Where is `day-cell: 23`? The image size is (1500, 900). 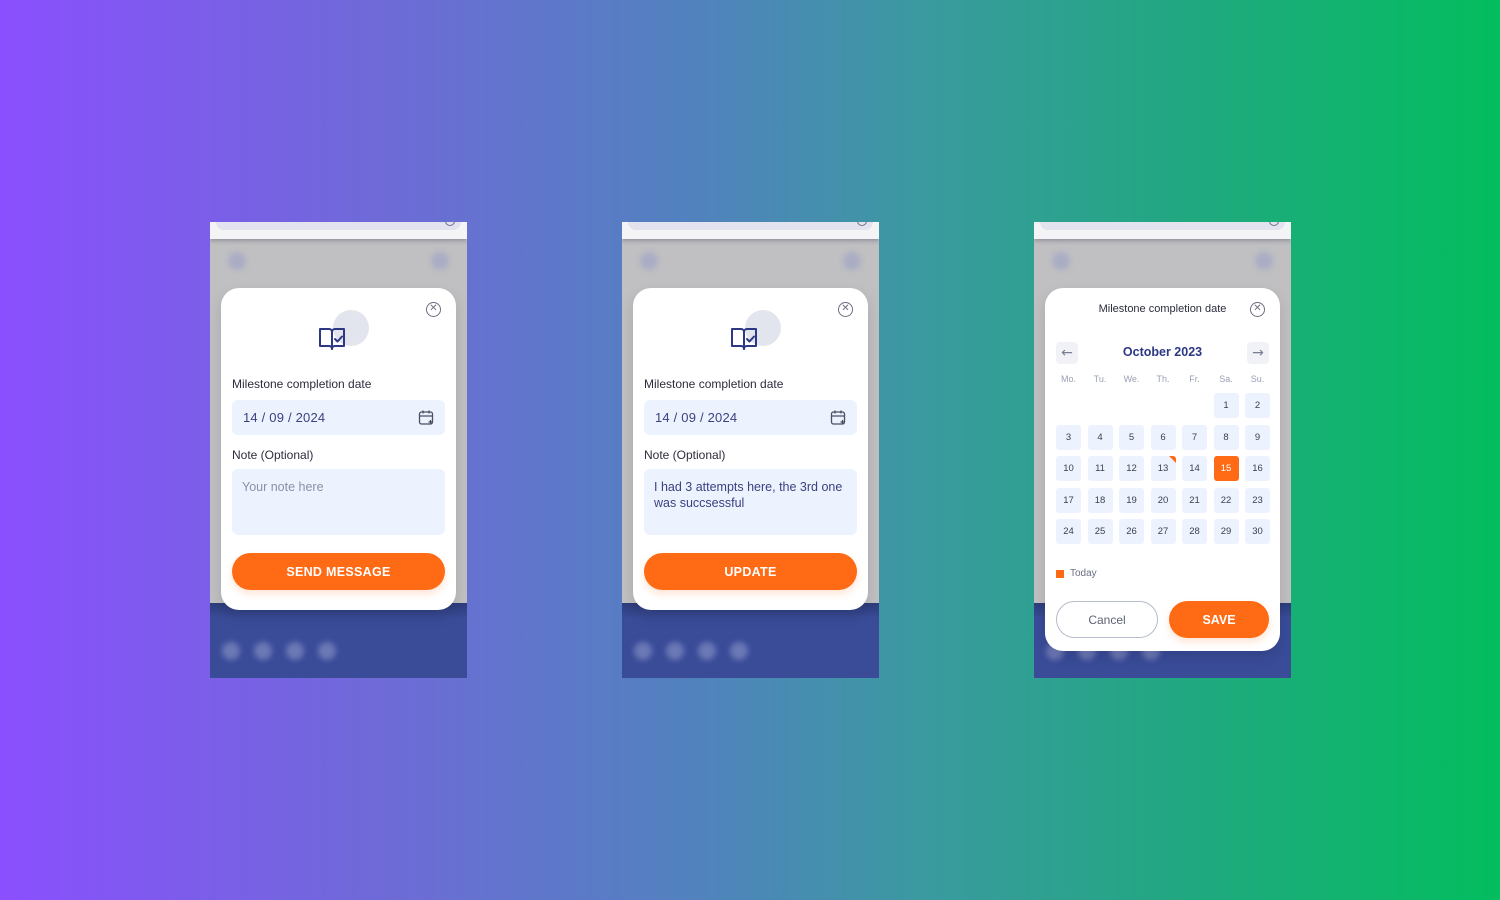 day-cell: 23 is located at coordinates (1257, 500).